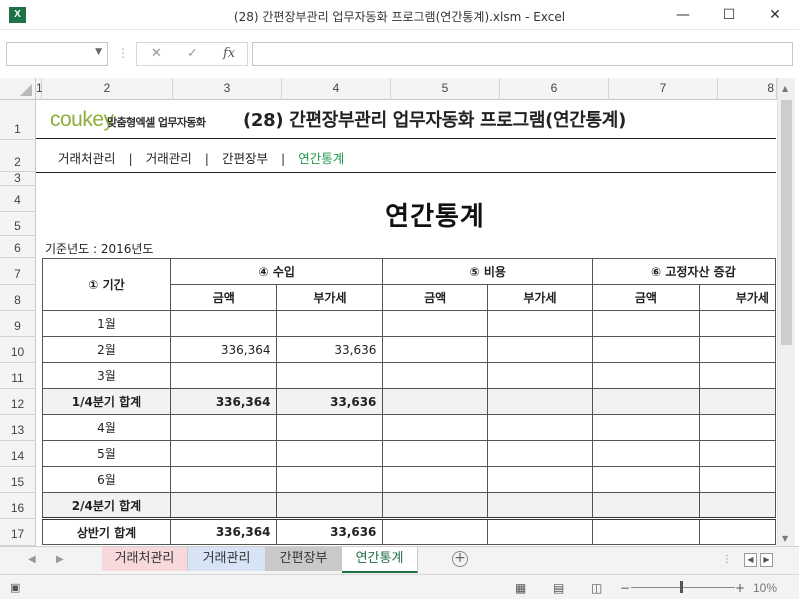  What do you see at coordinates (229, 53) in the screenshot?
I see `insert-function-icon: fx` at bounding box center [229, 53].